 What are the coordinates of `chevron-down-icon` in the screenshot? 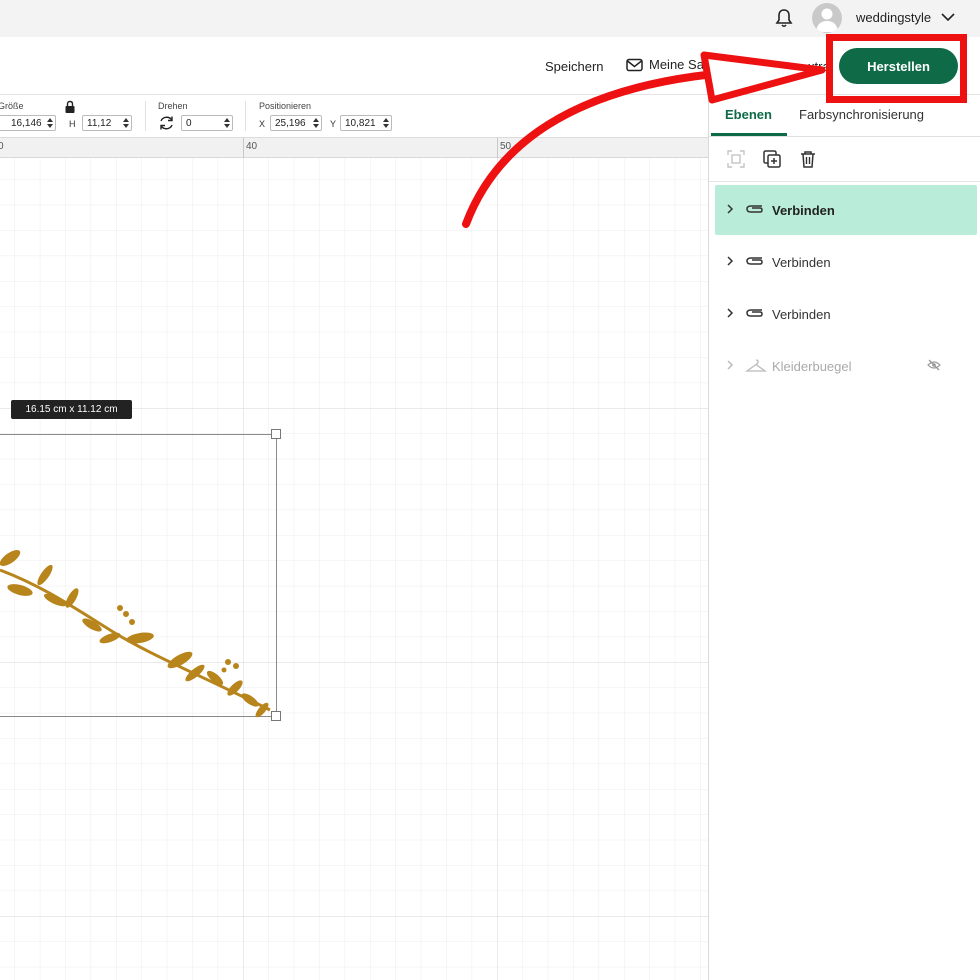 It's located at (948, 17).